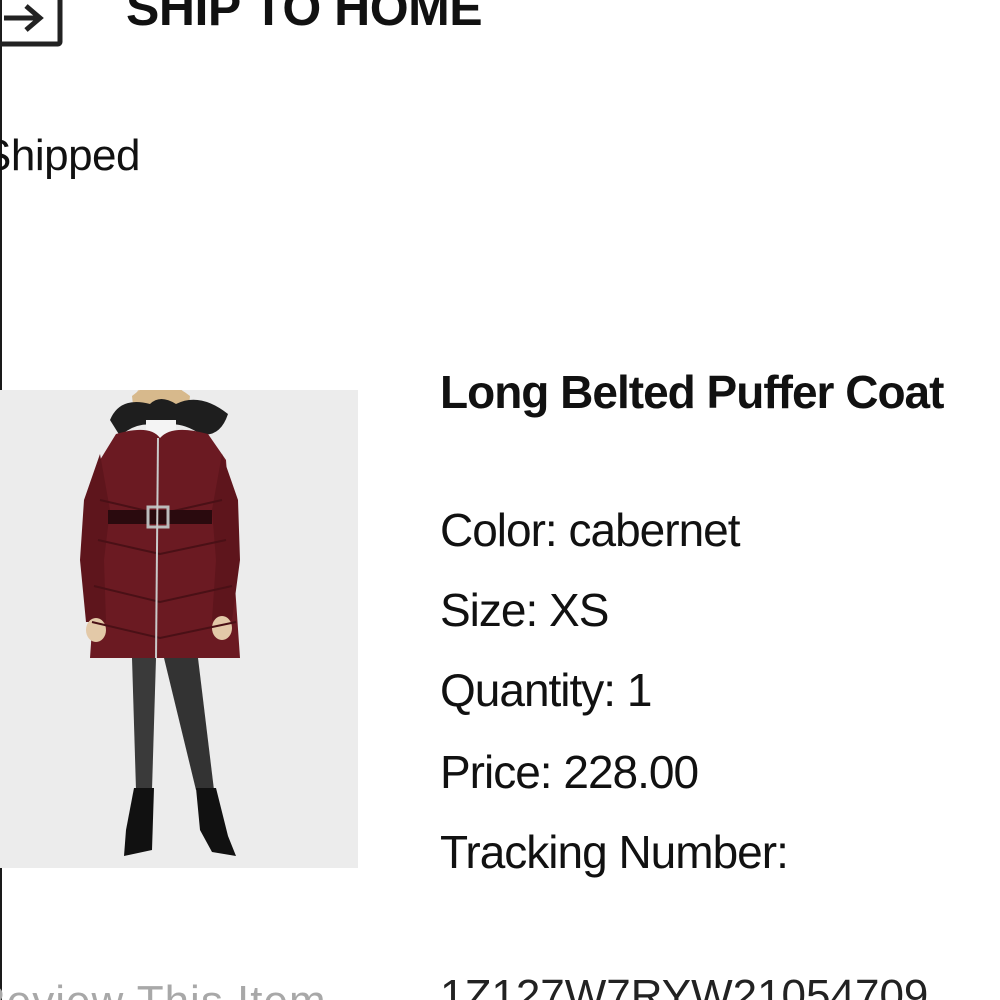  I want to click on price-label: Price:, so click(496, 772).